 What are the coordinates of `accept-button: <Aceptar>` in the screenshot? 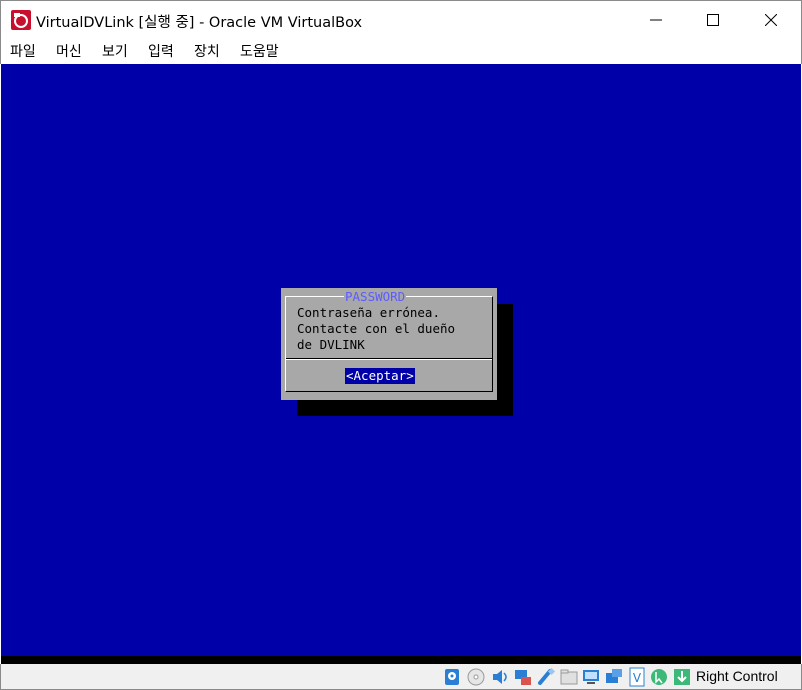 It's located at (380, 376).